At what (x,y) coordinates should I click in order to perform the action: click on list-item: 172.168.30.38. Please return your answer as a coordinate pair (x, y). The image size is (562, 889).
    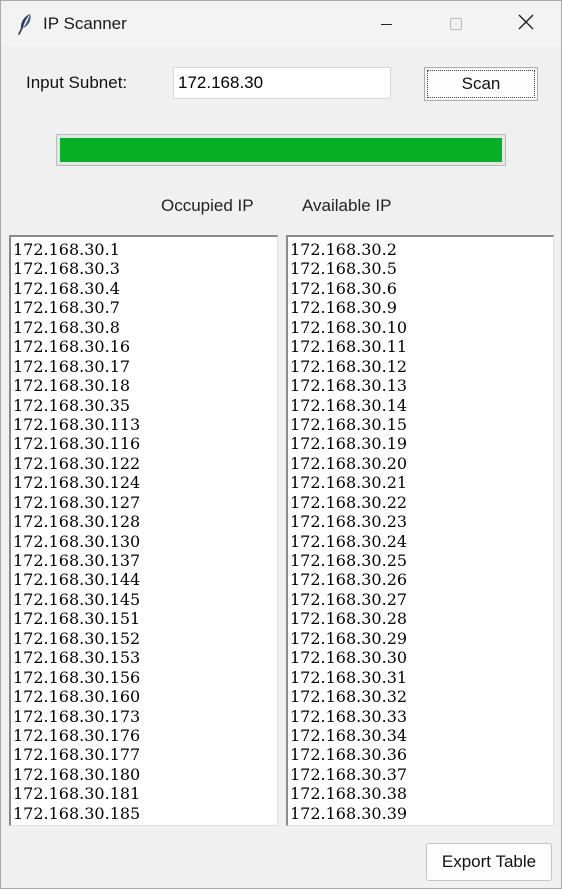
    Looking at the image, I should click on (421, 793).